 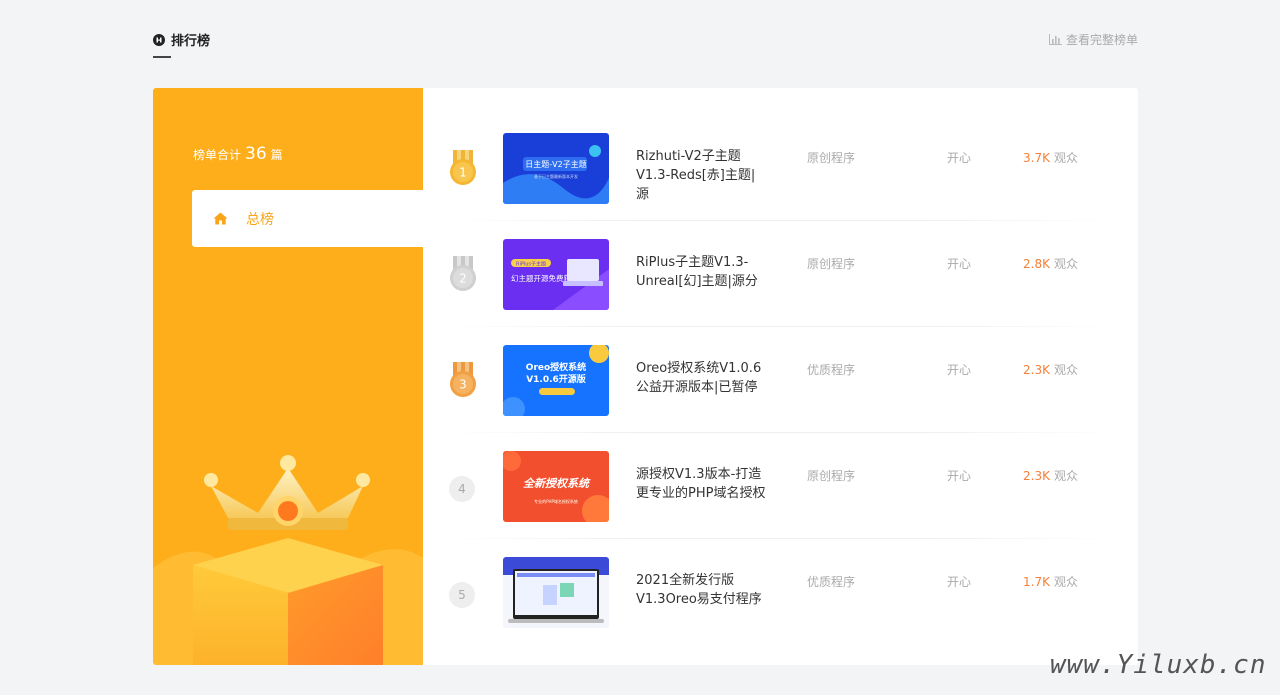 I want to click on post-title-line1: Rizhuti-V2子主题, so click(x=688, y=156).